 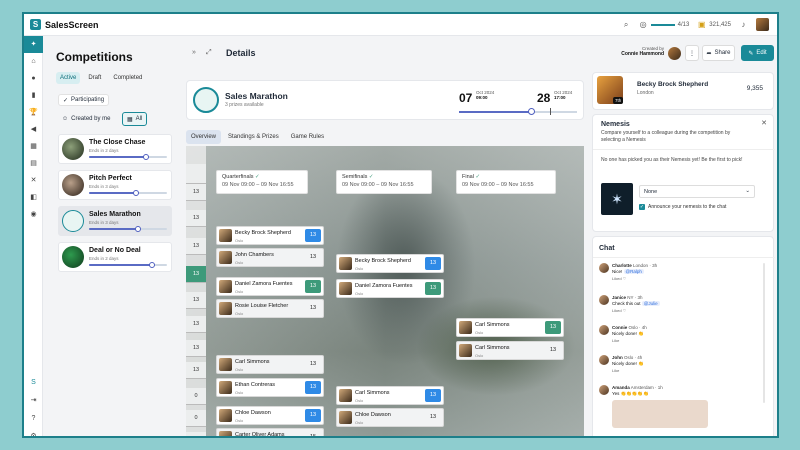 I want to click on nemesis-select: None ⌄, so click(x=697, y=191).